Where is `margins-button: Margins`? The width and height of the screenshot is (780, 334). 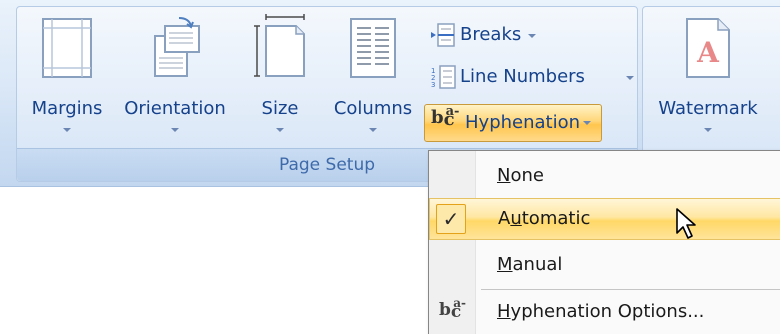
margins-button: Margins is located at coordinates (67, 75).